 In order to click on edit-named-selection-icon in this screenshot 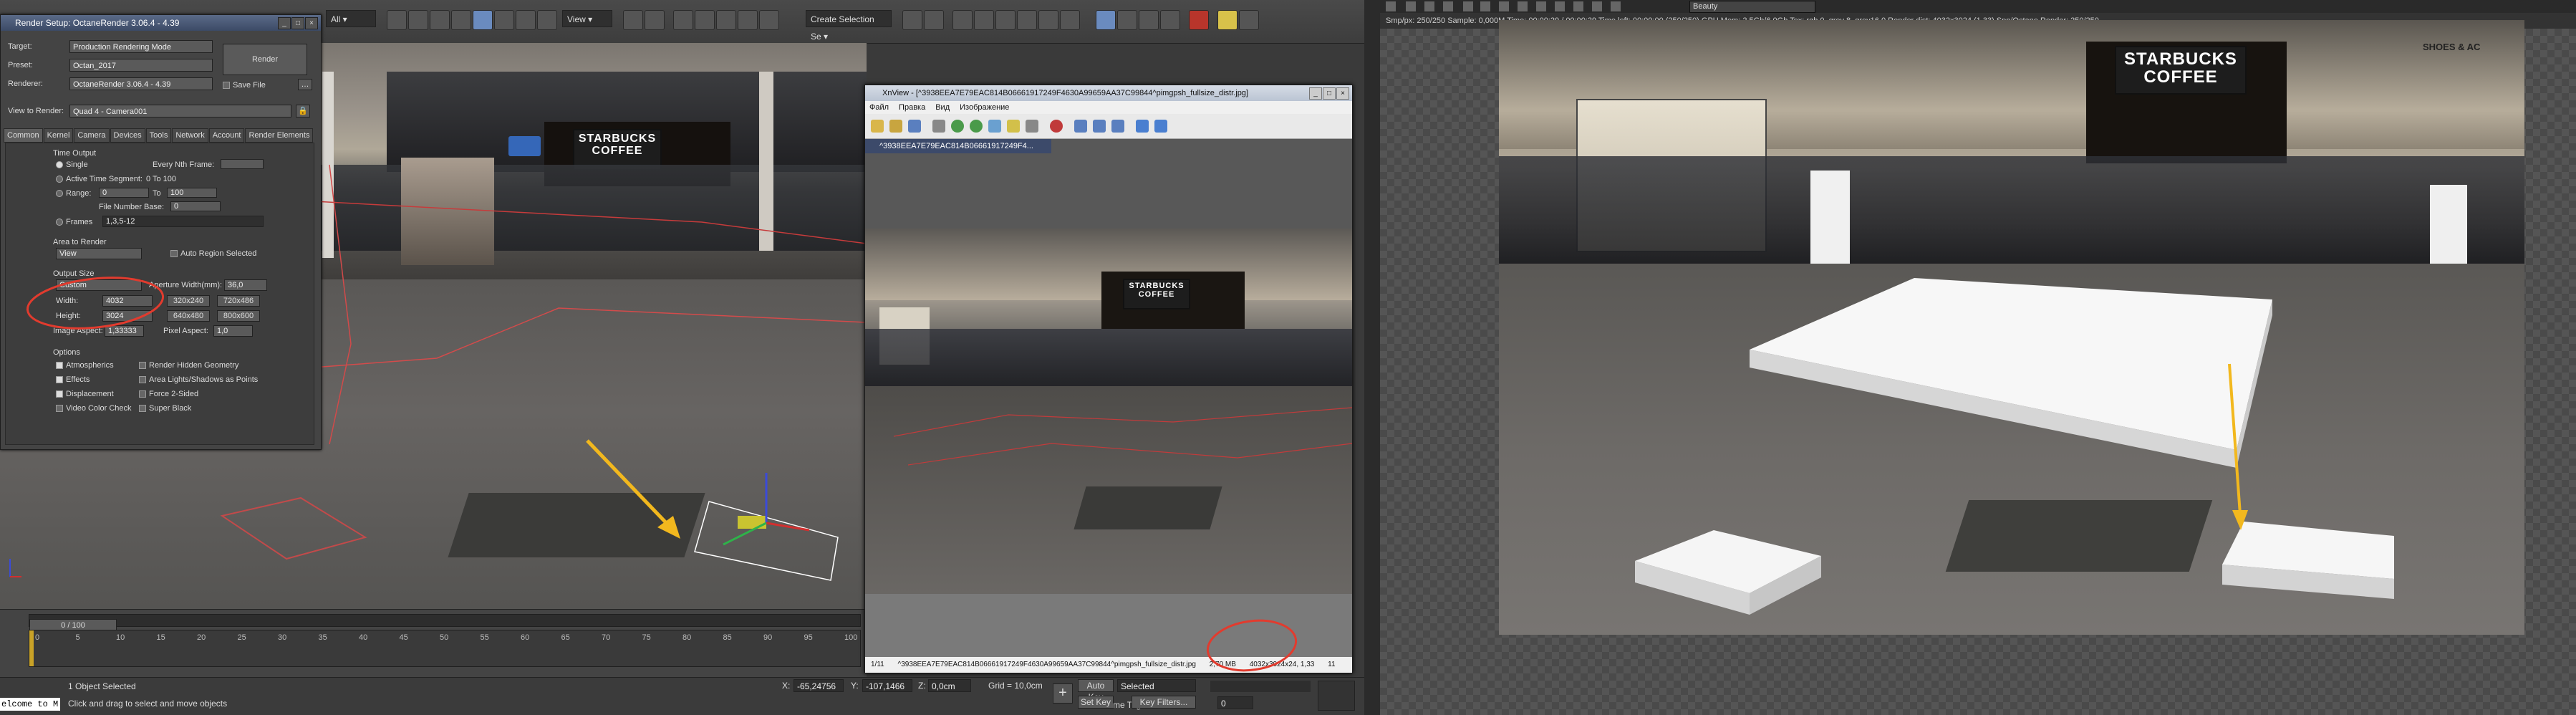, I will do `click(769, 20)`.